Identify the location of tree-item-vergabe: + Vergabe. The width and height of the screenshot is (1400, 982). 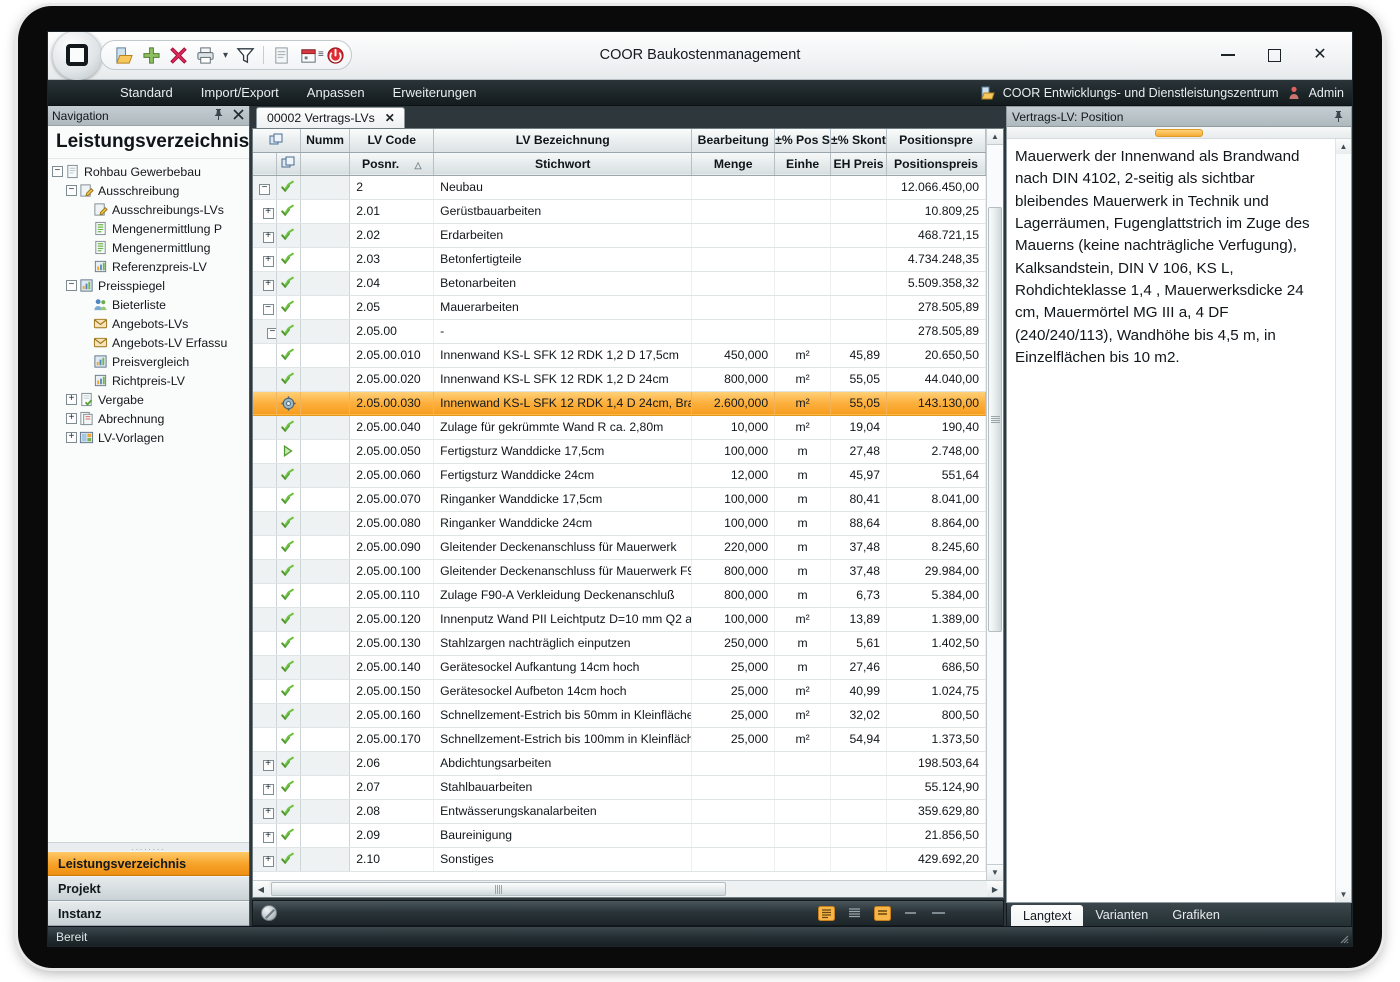
(150, 399).